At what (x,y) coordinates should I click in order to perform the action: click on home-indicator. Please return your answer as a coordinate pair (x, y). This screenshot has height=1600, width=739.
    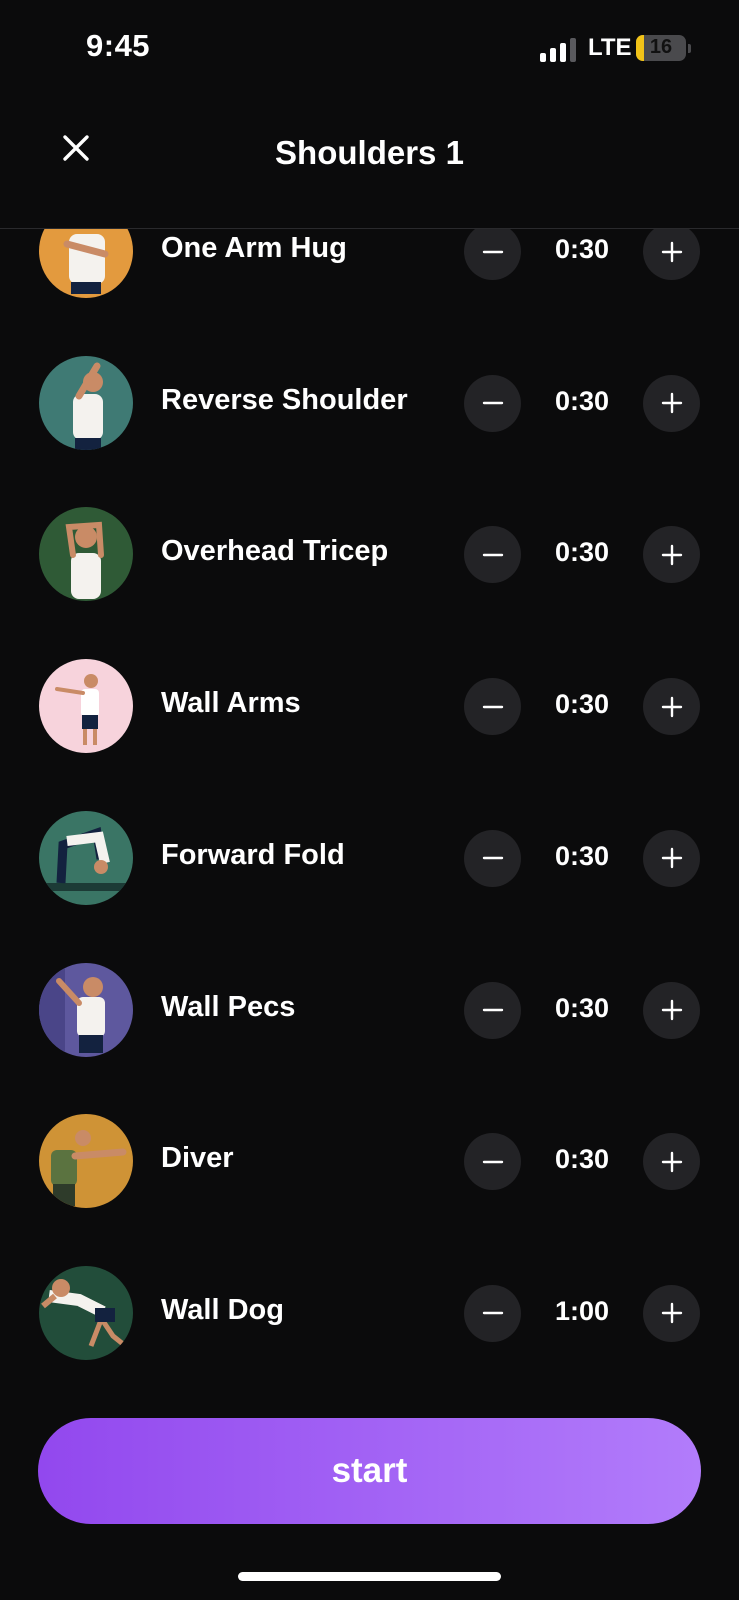
    Looking at the image, I should click on (369, 1576).